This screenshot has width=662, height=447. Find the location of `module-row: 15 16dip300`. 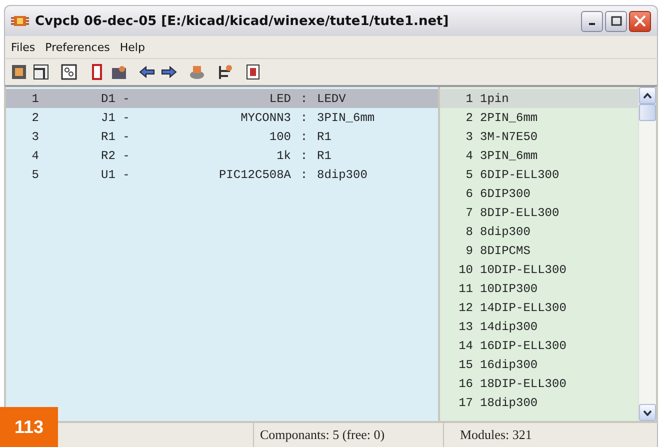

module-row: 15 16dip300 is located at coordinates (539, 364).